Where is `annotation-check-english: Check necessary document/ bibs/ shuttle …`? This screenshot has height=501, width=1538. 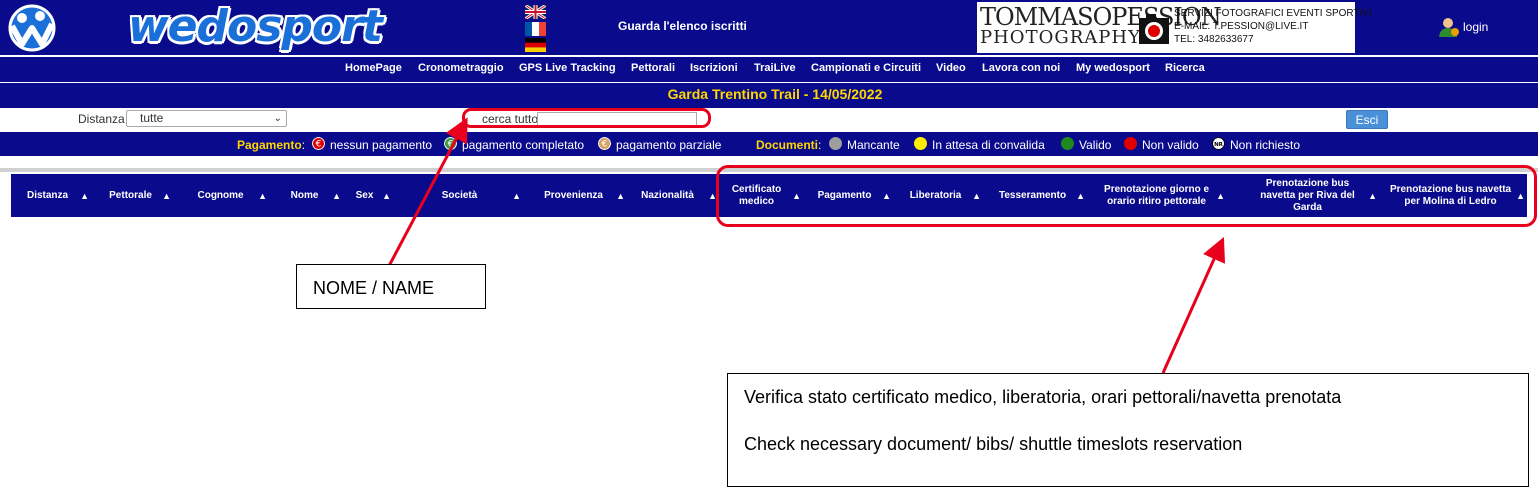
annotation-check-english: Check necessary document/ bibs/ shuttle … is located at coordinates (993, 444).